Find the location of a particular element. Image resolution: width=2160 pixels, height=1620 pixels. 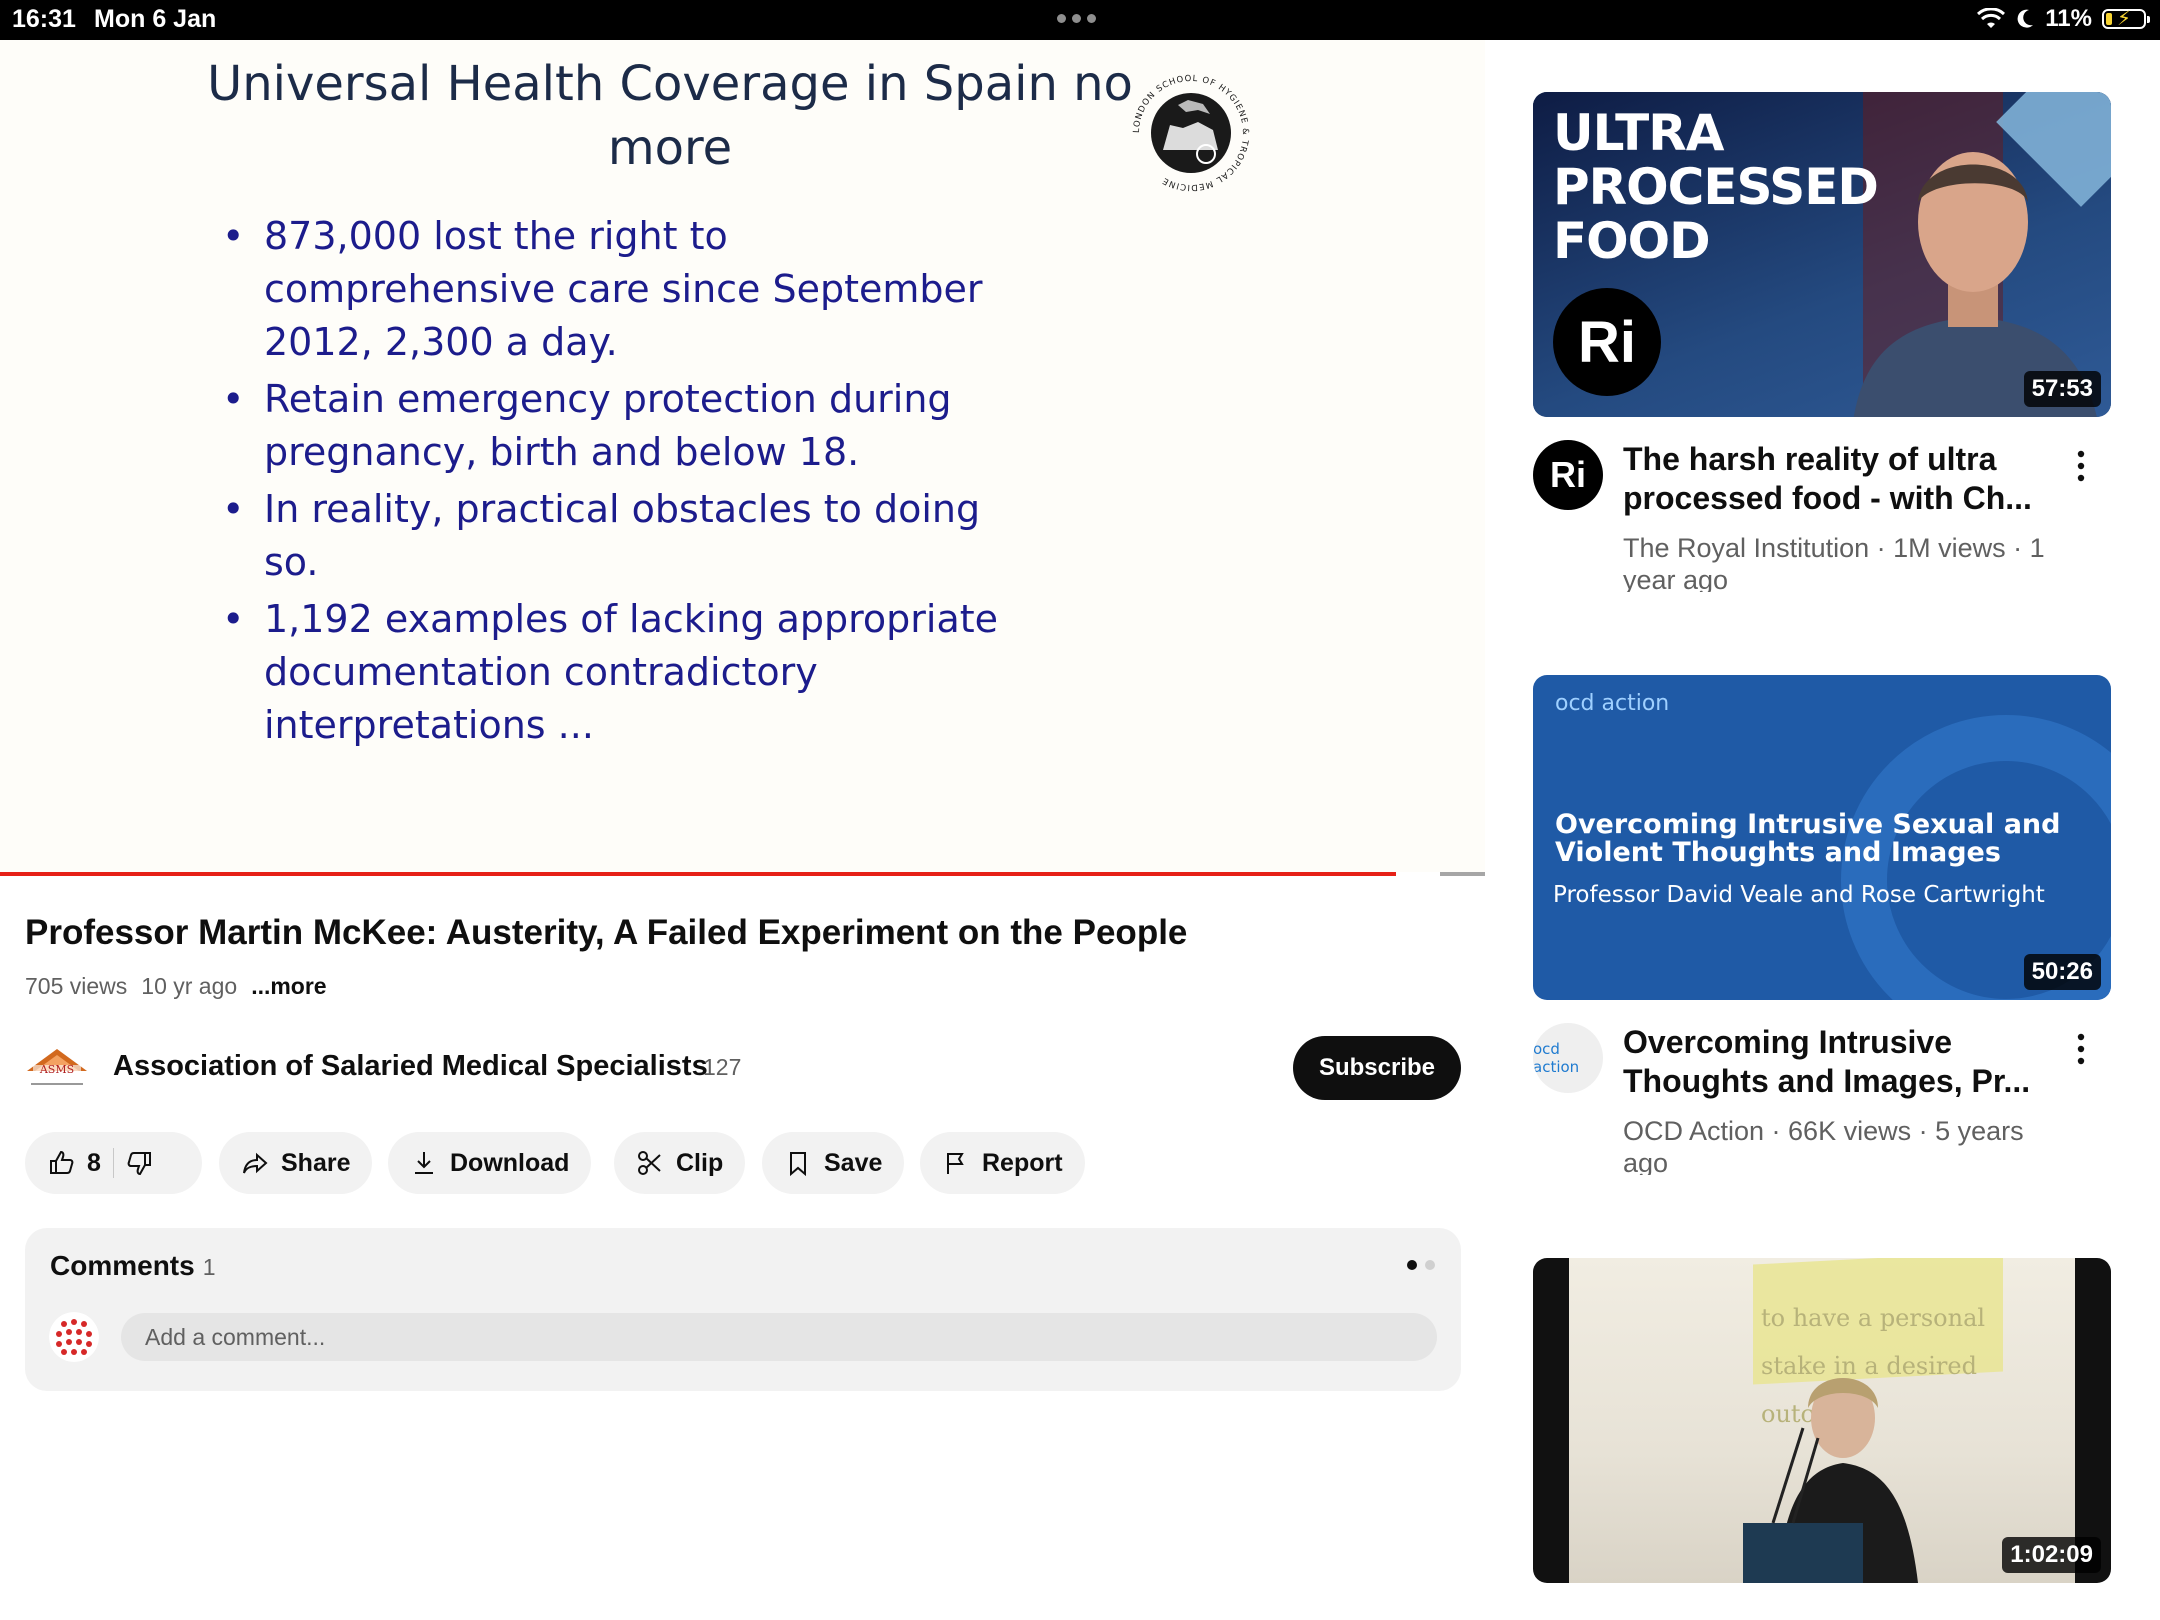

comments-title: Comments 1 is located at coordinates (133, 1265).